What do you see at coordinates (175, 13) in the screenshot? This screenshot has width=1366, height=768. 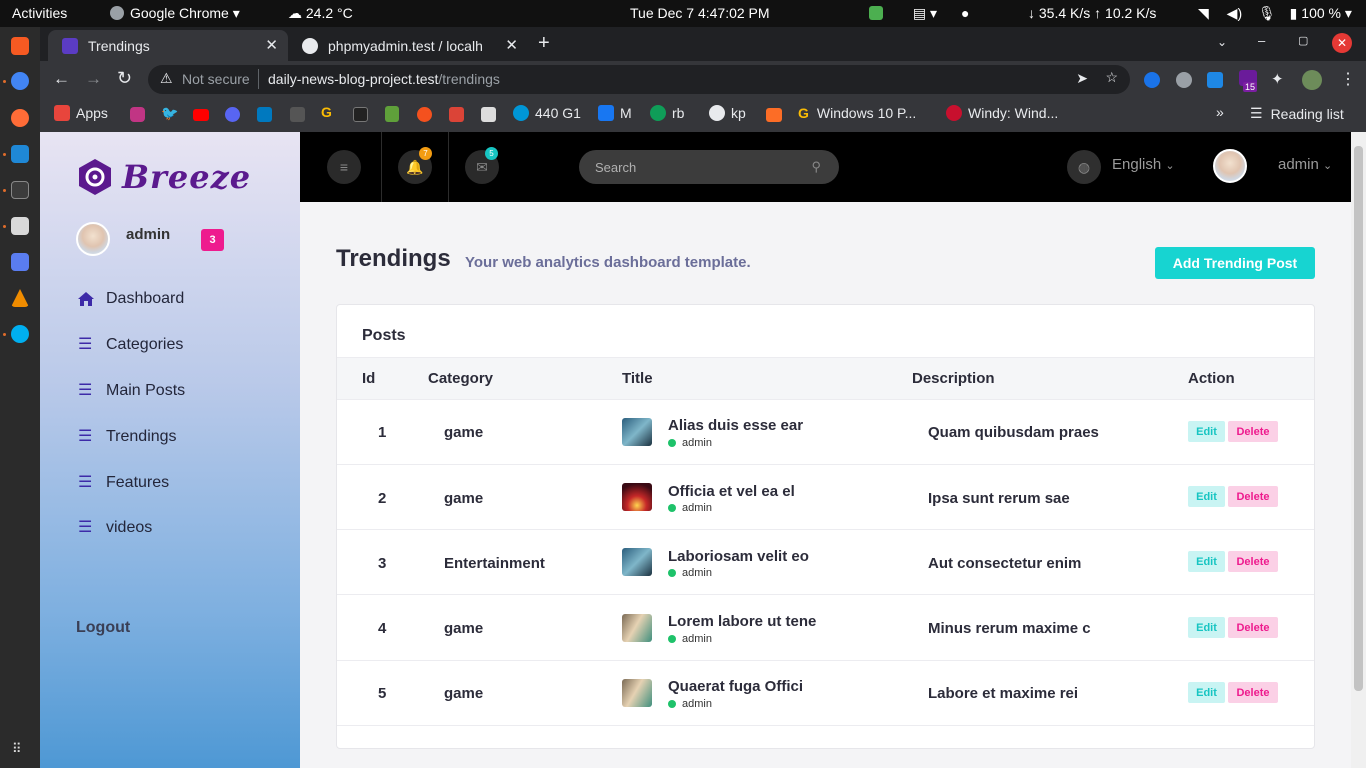 I see `app-menu: Google Chrome ▾` at bounding box center [175, 13].